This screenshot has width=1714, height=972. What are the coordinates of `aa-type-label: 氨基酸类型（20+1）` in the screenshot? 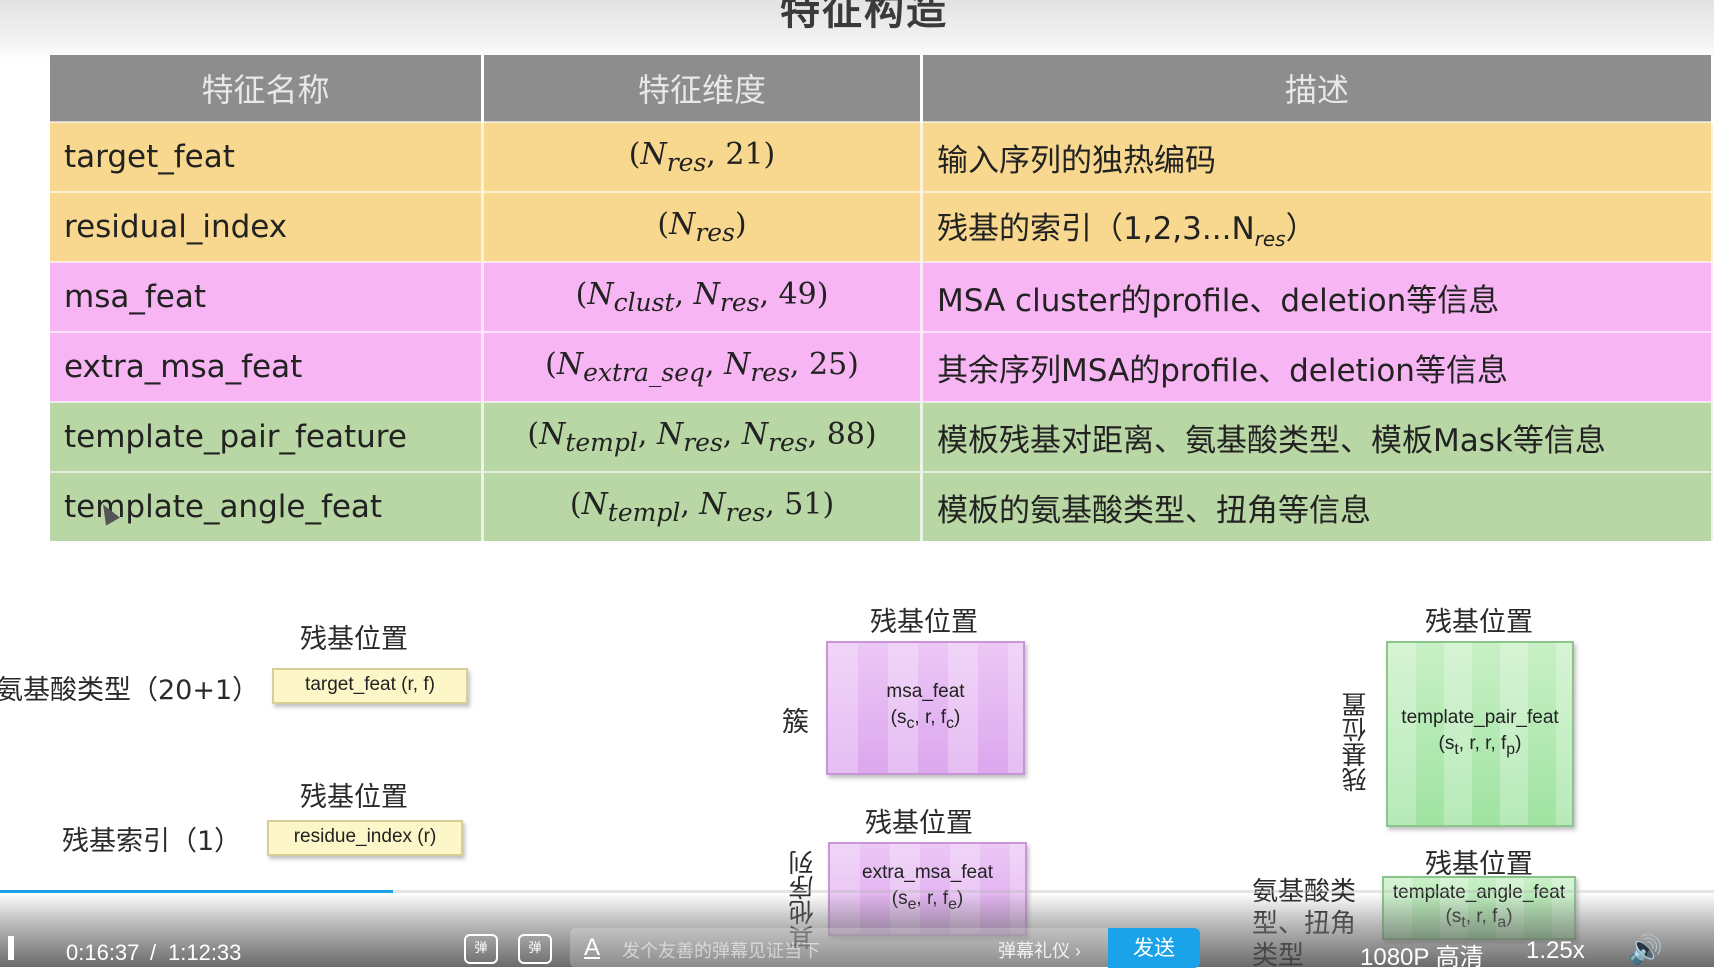 It's located at (130, 690).